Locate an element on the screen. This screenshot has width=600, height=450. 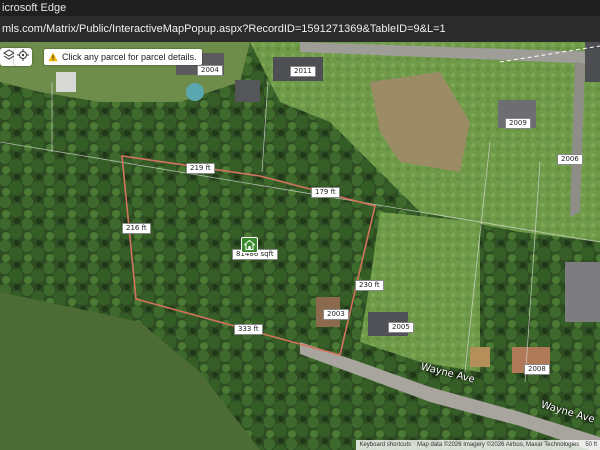
keyboard-shortcuts-link: Keyboard shortcuts is located at coordinates (385, 445).